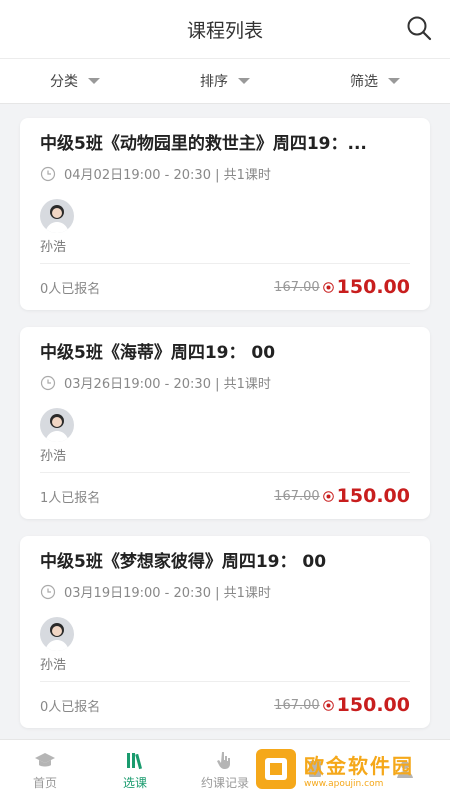  Describe the element at coordinates (45, 760) in the screenshot. I see `graduation-cap-icon` at that location.